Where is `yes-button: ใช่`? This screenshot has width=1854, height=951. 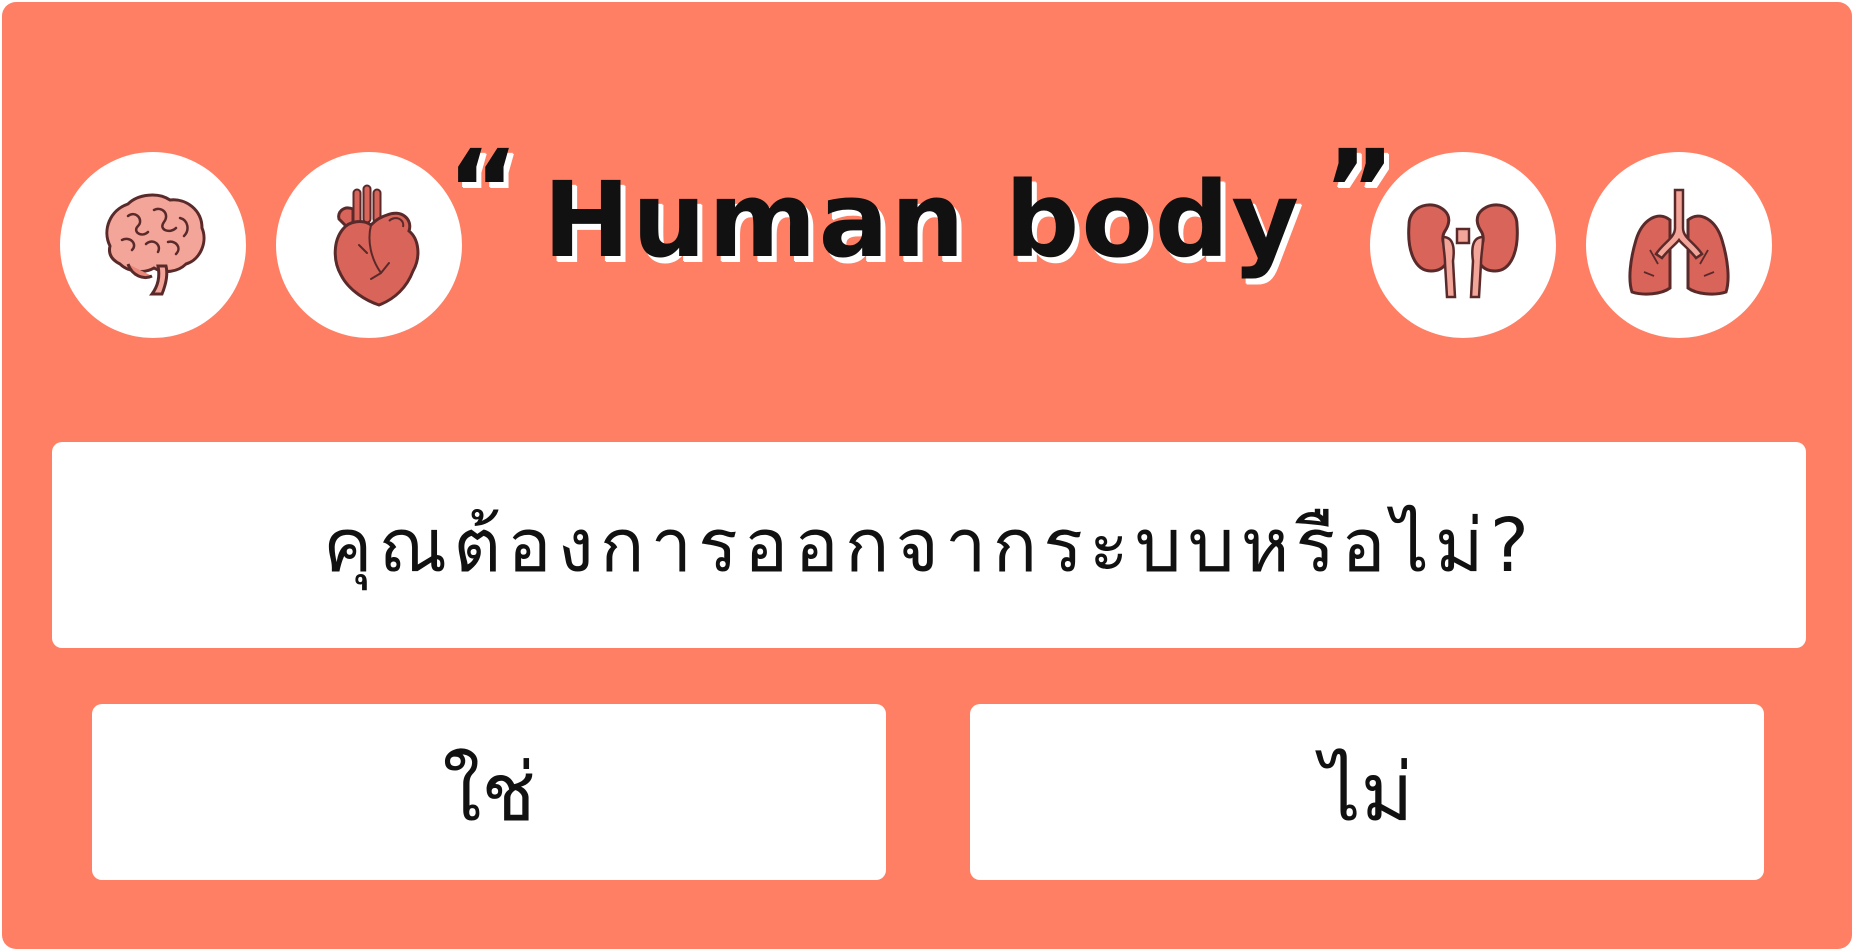 yes-button: ใช่ is located at coordinates (489, 792).